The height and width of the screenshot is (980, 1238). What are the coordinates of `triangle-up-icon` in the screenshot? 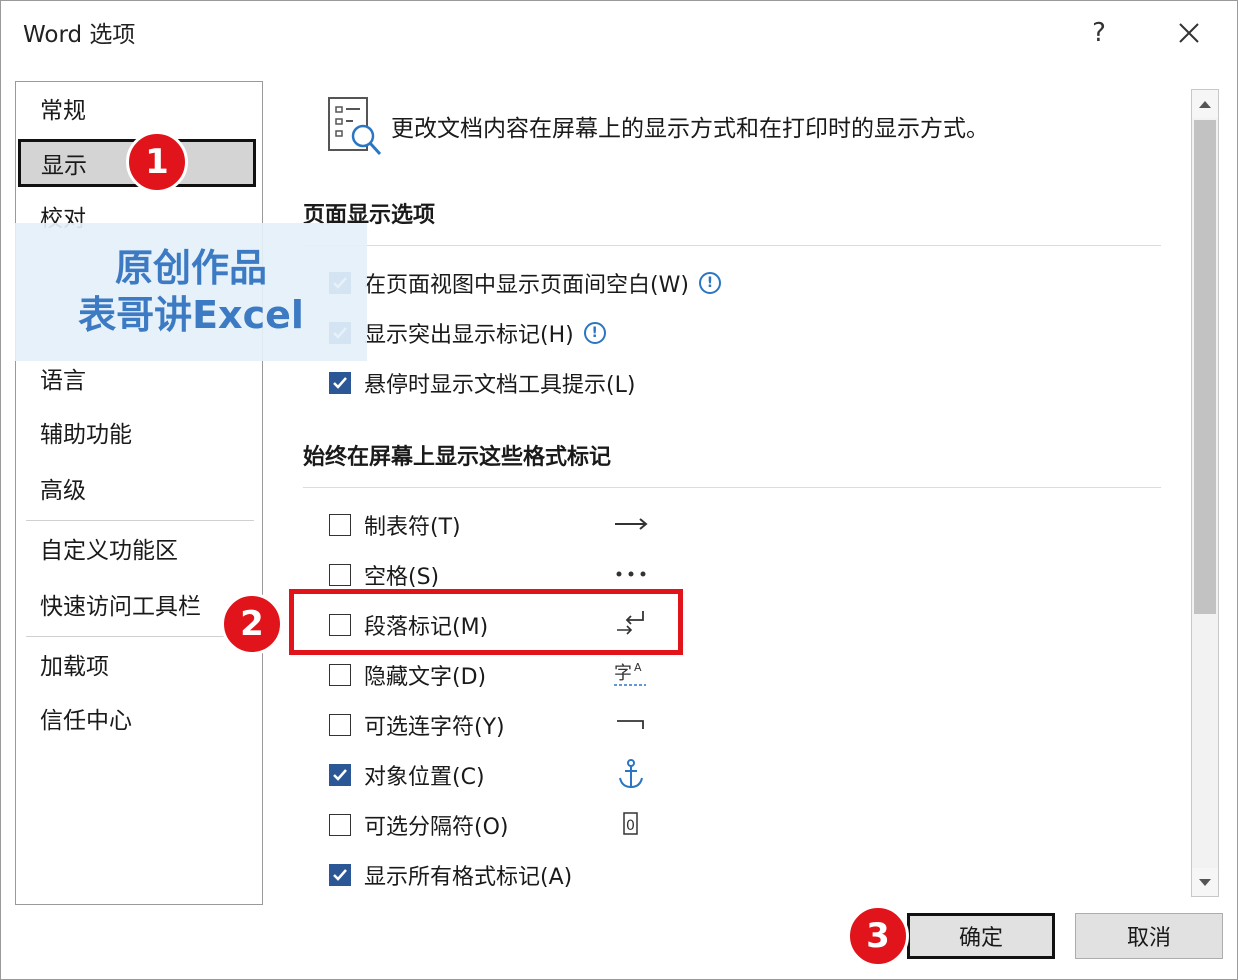 It's located at (1205, 104).